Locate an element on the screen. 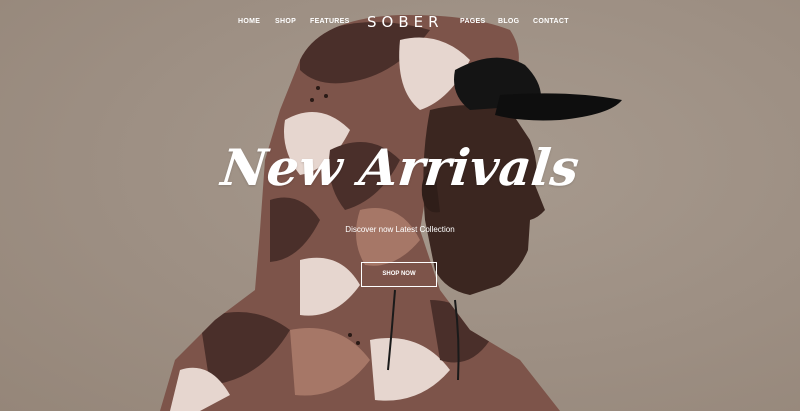 This screenshot has width=800, height=411. shop-now-button: SHOP NOW is located at coordinates (399, 274).